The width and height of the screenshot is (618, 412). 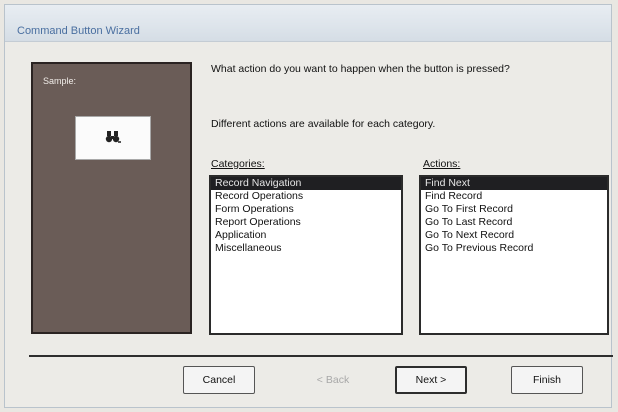 What do you see at coordinates (238, 164) in the screenshot?
I see `categories-label: Categories:` at bounding box center [238, 164].